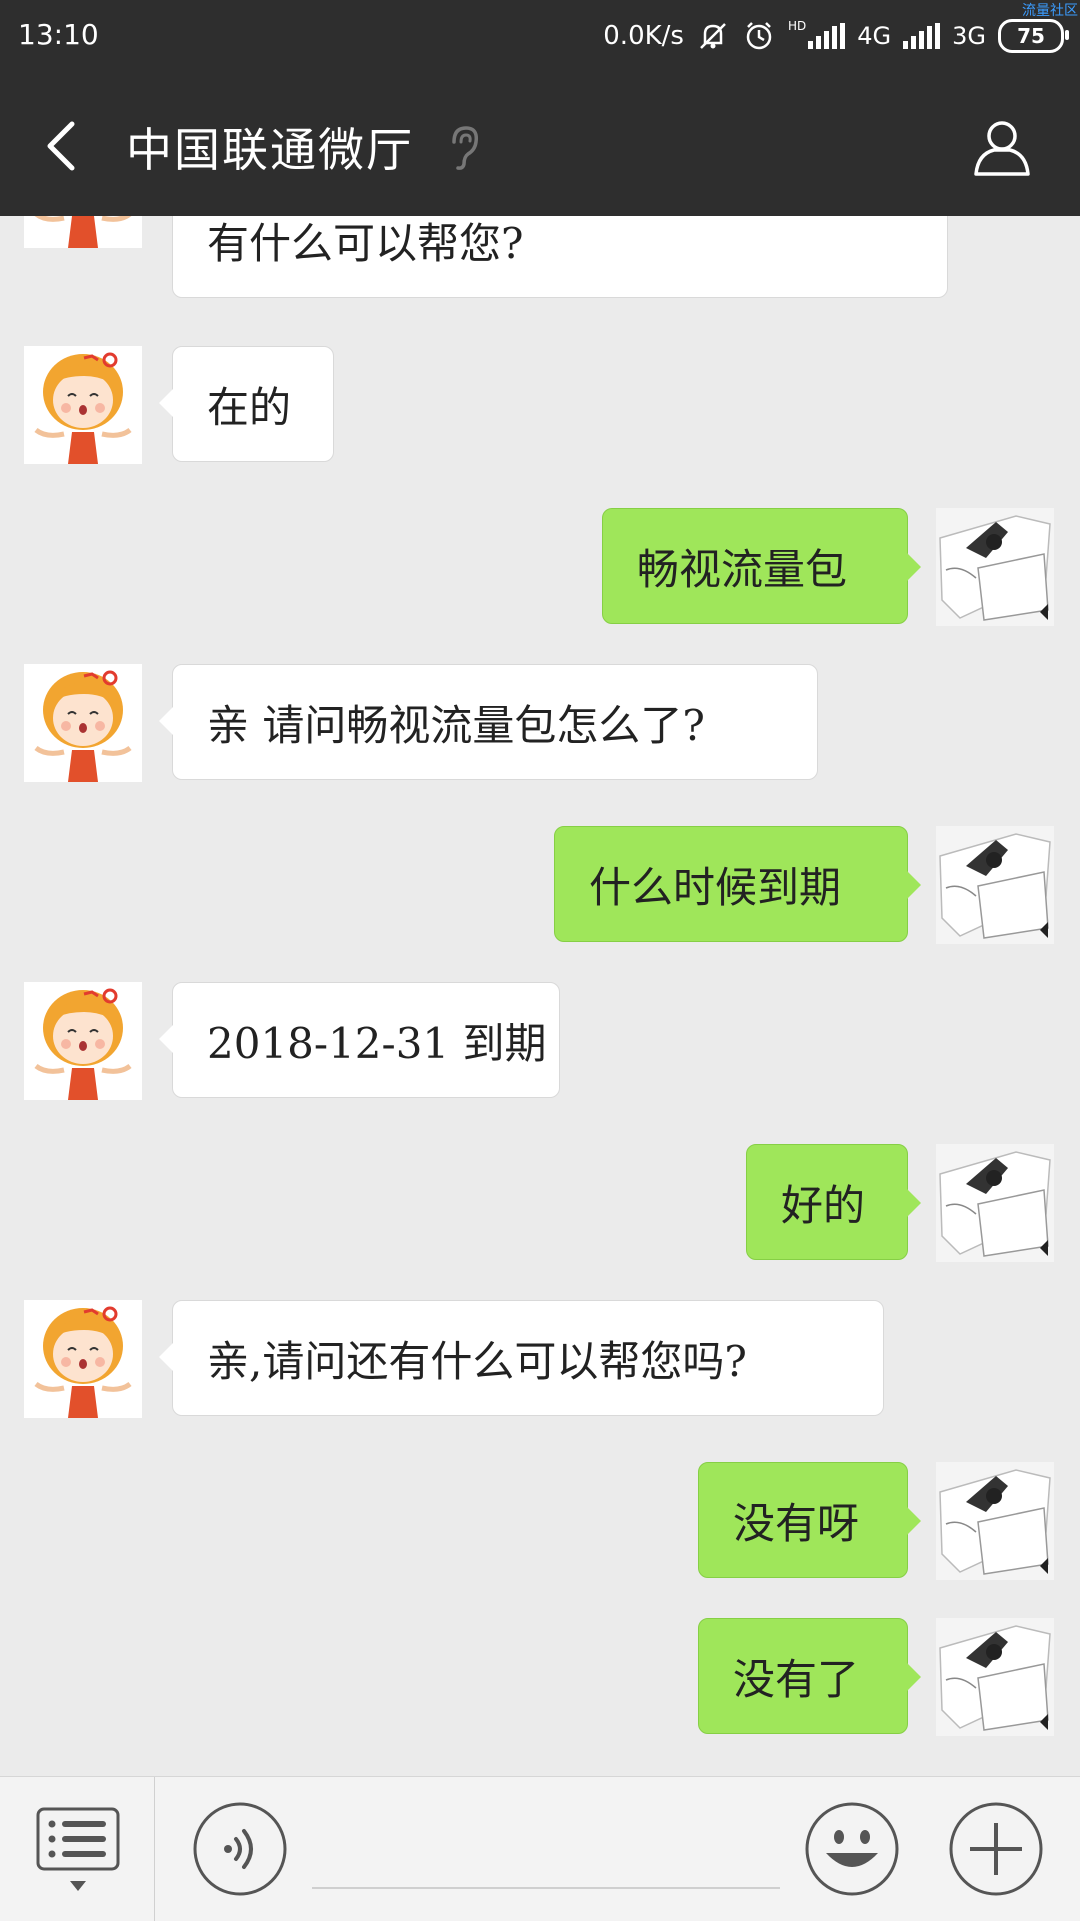 Image resolution: width=1080 pixels, height=1921 pixels. Describe the element at coordinates (1002, 148) in the screenshot. I see `person-icon` at that location.